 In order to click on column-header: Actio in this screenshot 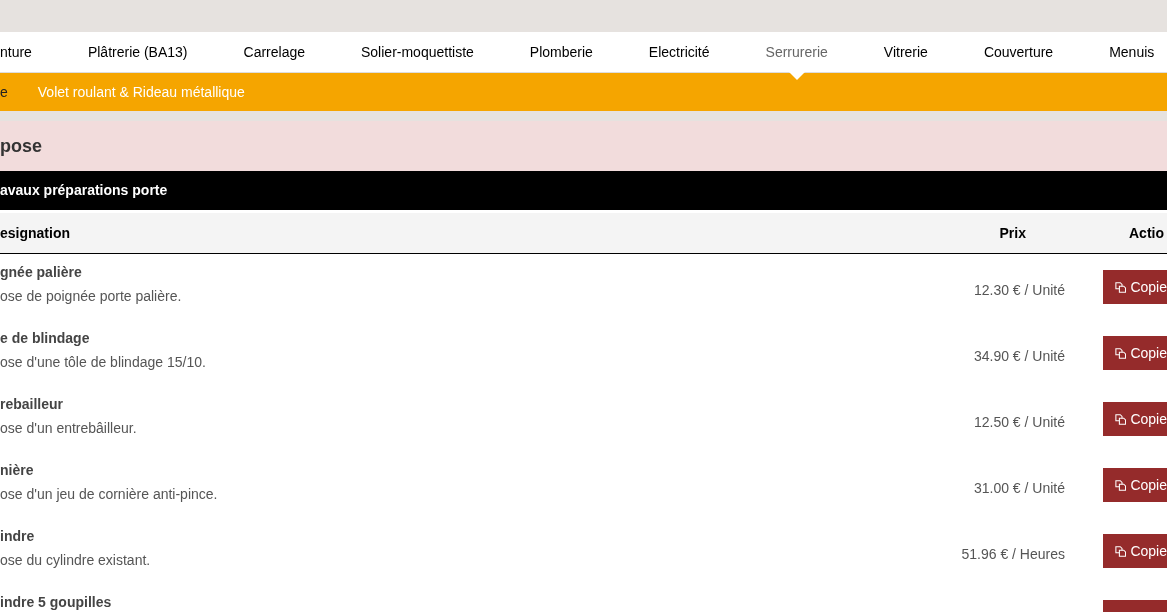, I will do `click(1147, 233)`.